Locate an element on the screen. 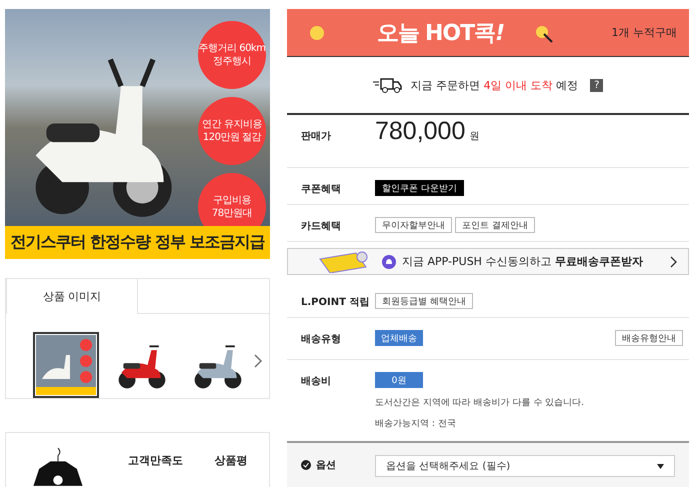 This screenshot has height=487, width=700. info-button: 회원등급별 혜택안내 is located at coordinates (424, 301).